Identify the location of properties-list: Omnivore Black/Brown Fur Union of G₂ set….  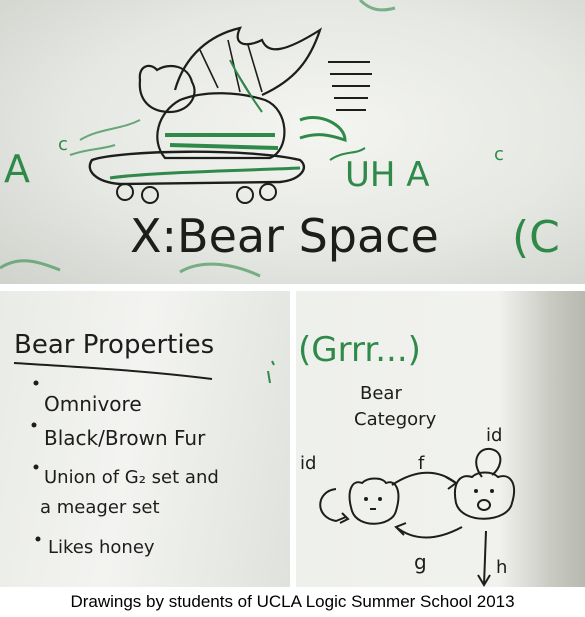
(125, 469).